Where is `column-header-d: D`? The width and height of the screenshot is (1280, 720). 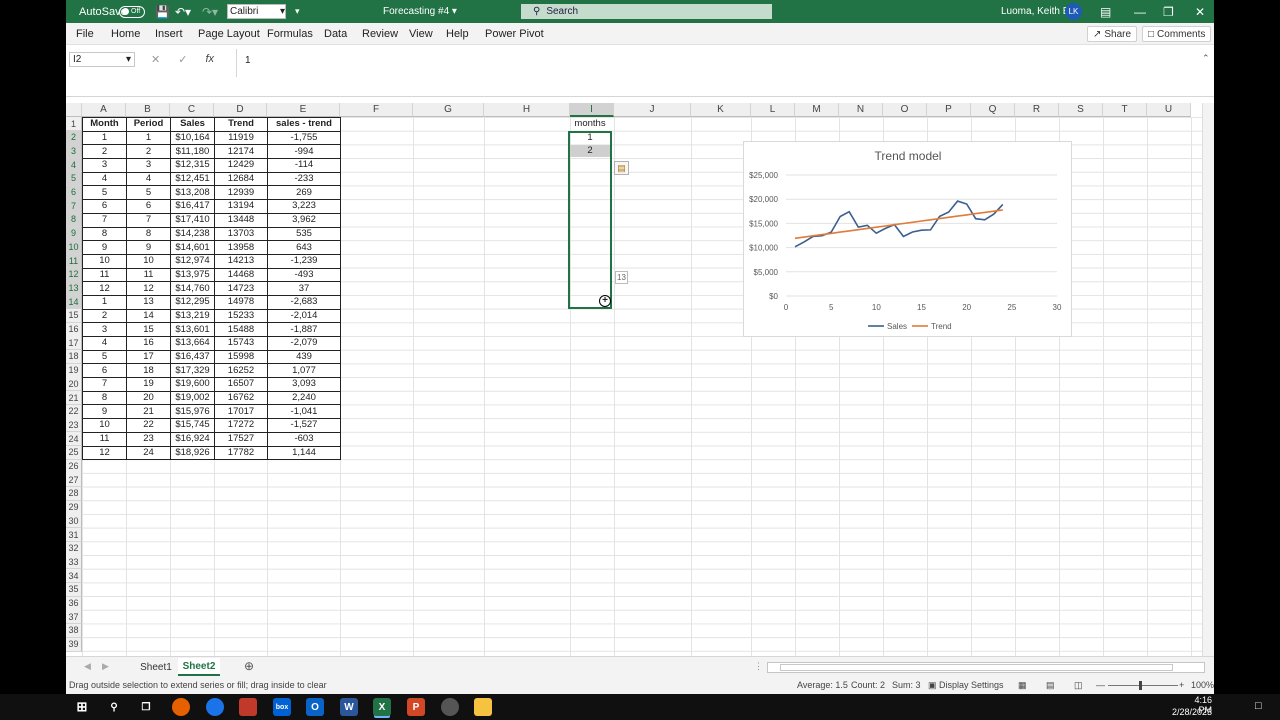 column-header-d: D is located at coordinates (240, 110).